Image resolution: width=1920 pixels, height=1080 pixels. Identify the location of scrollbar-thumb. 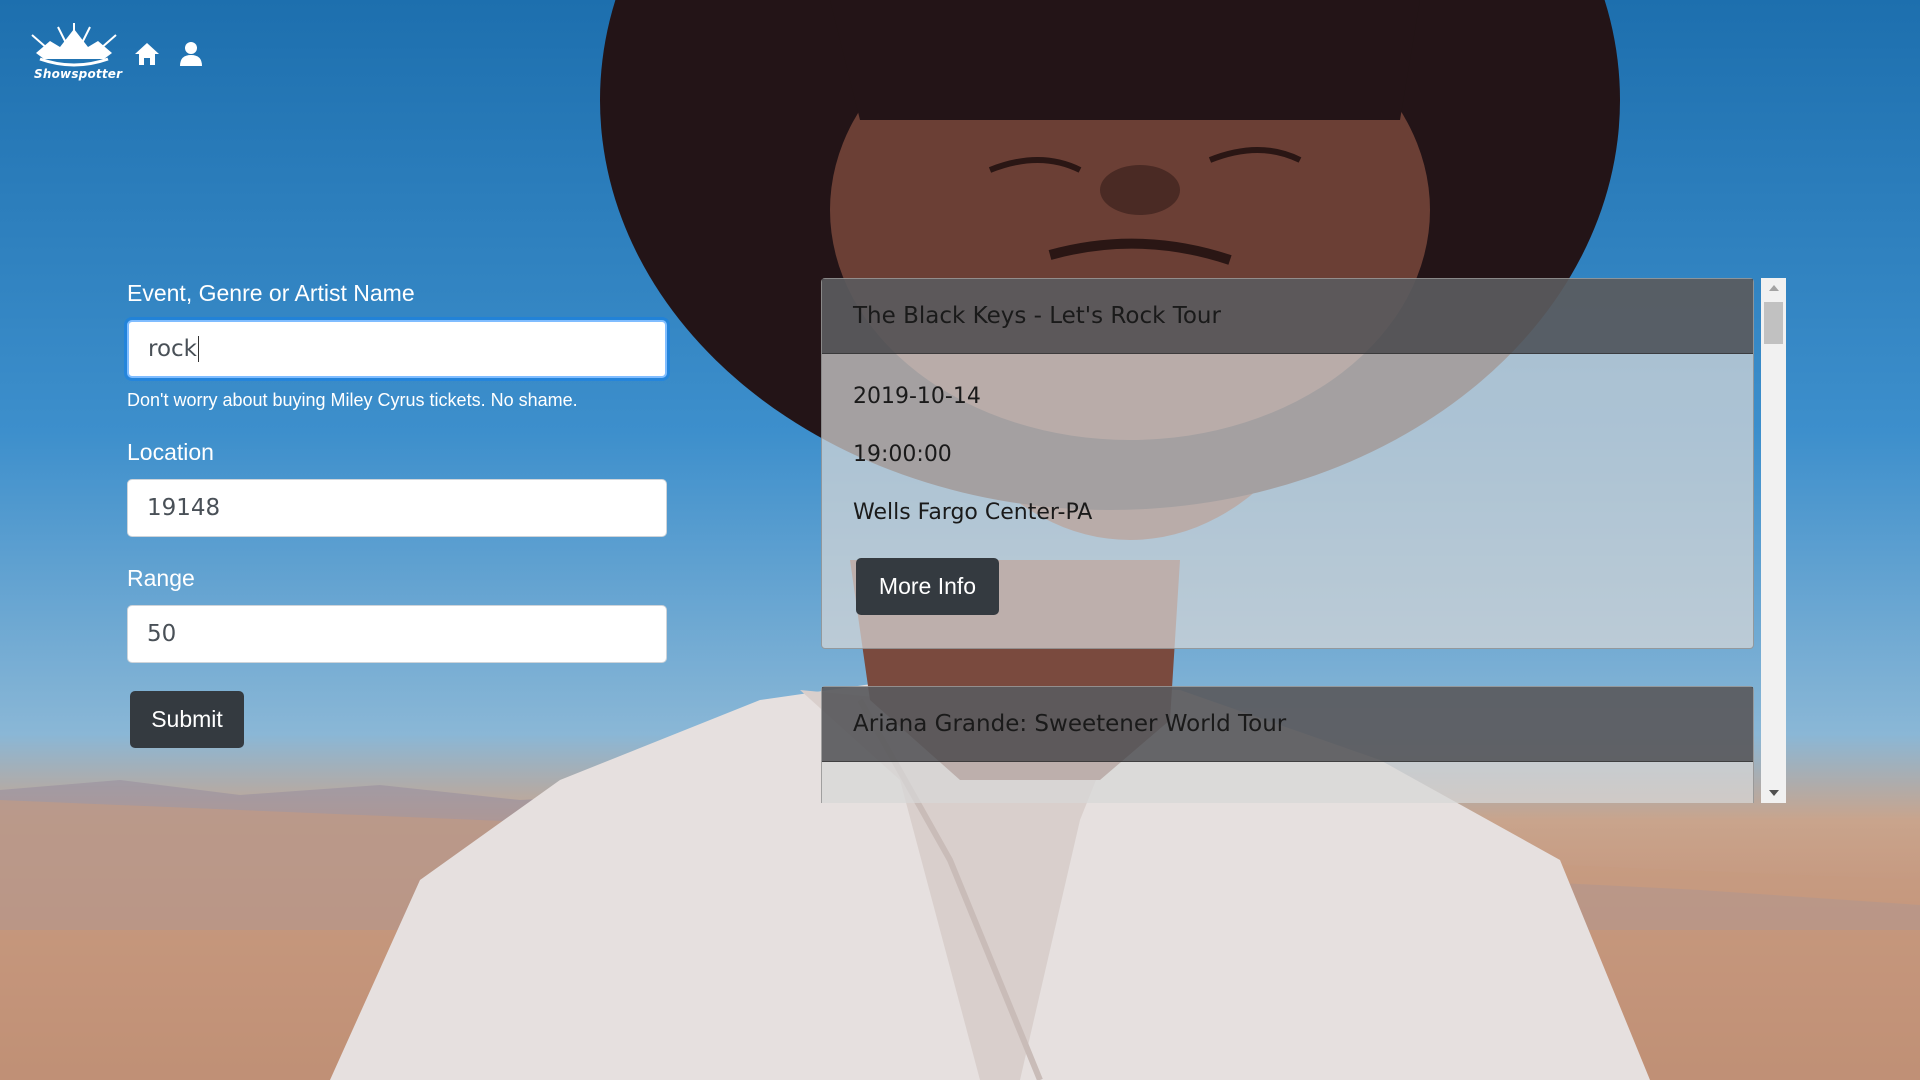
(1773, 323).